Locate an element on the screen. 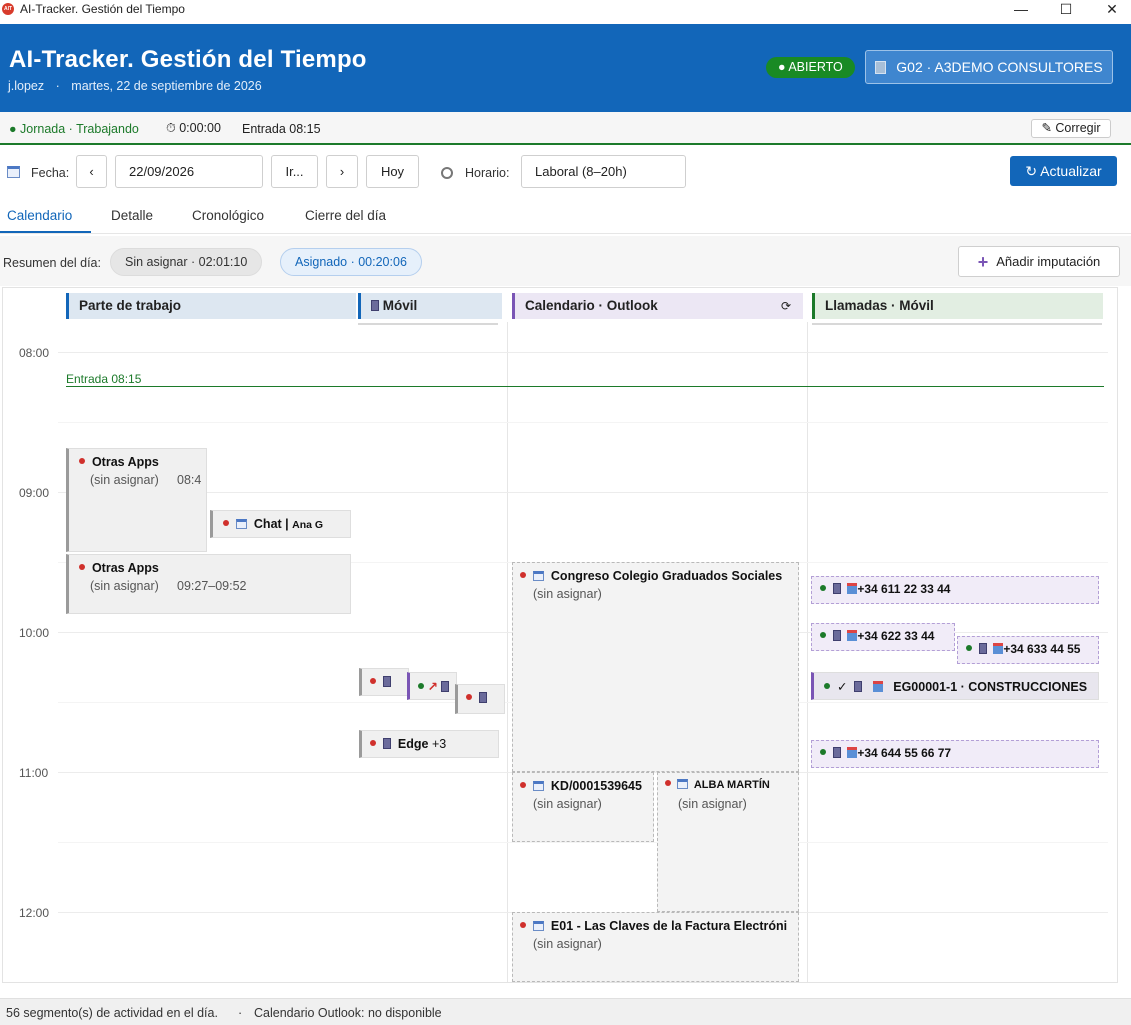 This screenshot has height=1025, width=1131. call-event: +34 622 33 44 is located at coordinates (883, 637).